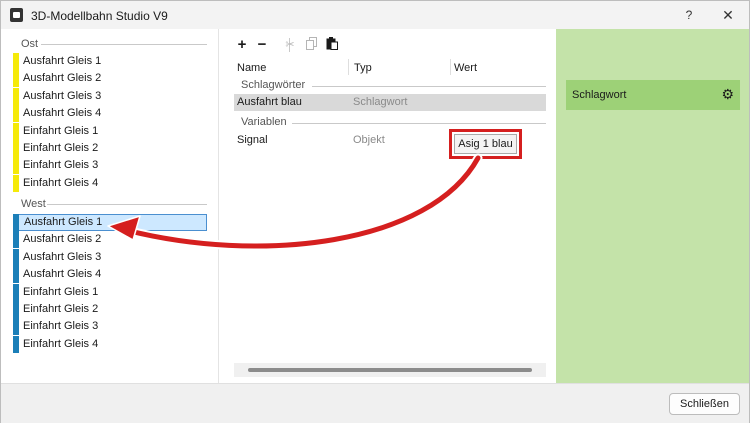  I want to click on column-header-type: Typ, so click(363, 68).